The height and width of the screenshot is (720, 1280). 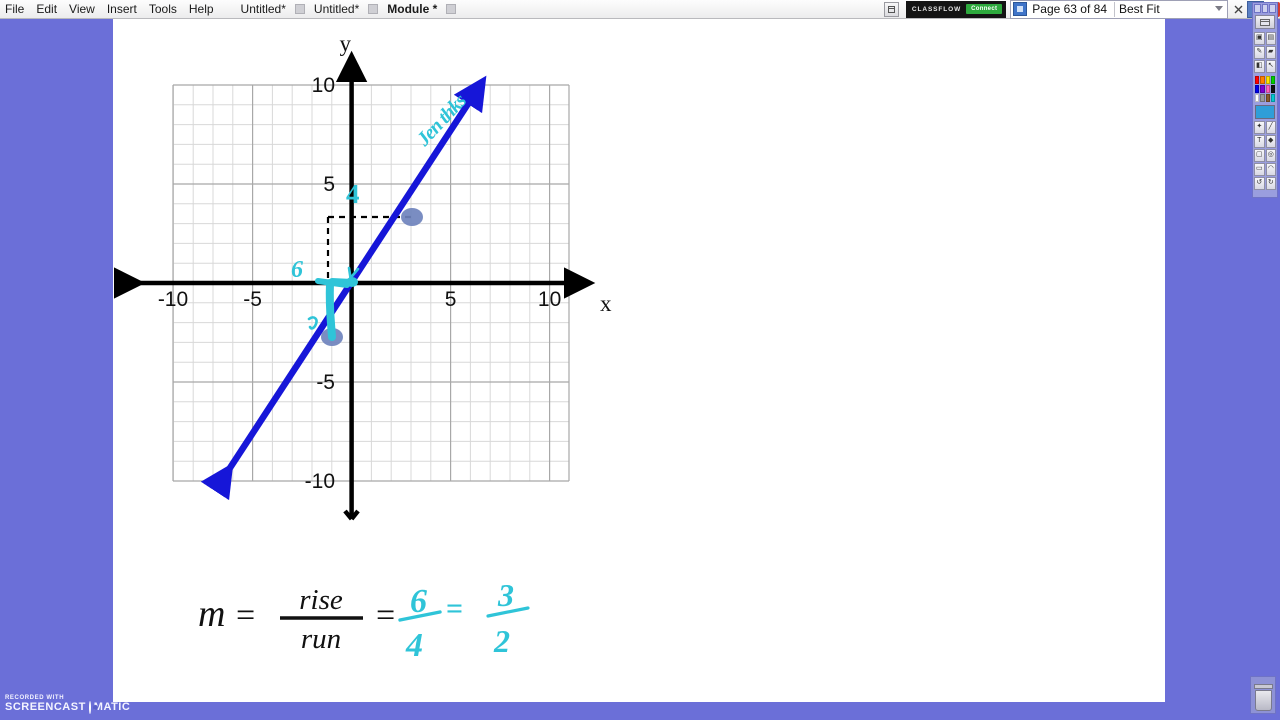 I want to click on x-axis-label: x, so click(x=606, y=303).